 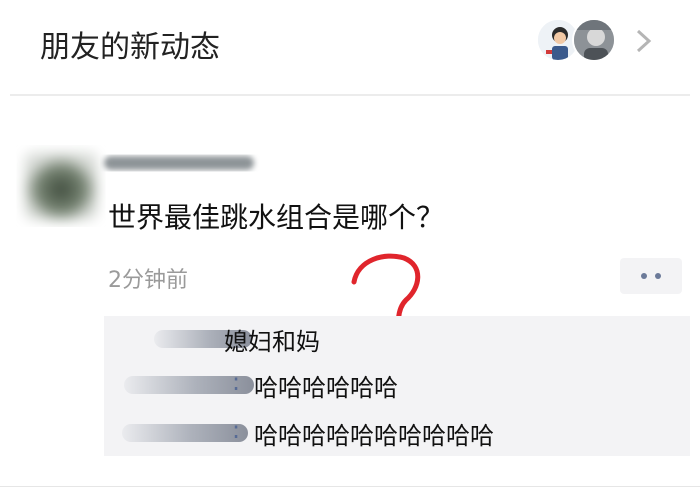 I want to click on poster-name-blurred, so click(x=180, y=163).